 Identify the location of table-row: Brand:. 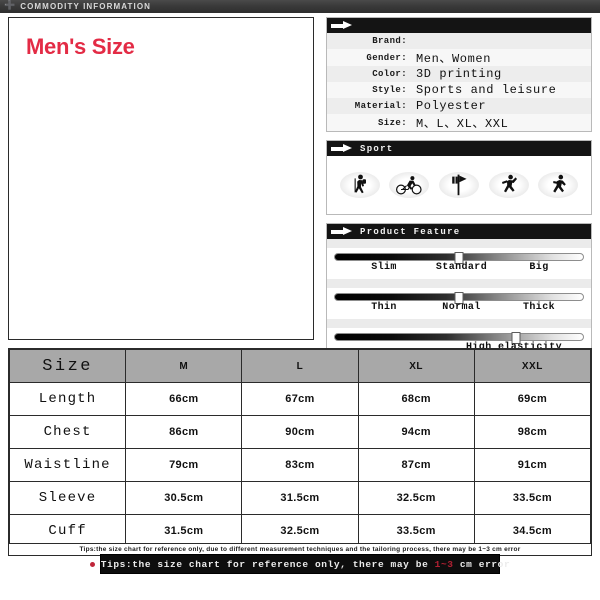
(459, 41).